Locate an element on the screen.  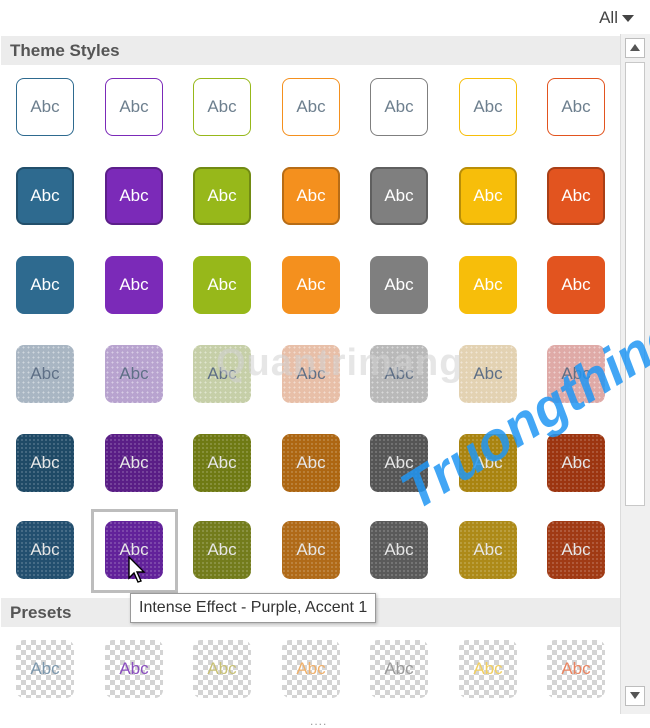
theme-styles-title: Theme Styles is located at coordinates (65, 50).